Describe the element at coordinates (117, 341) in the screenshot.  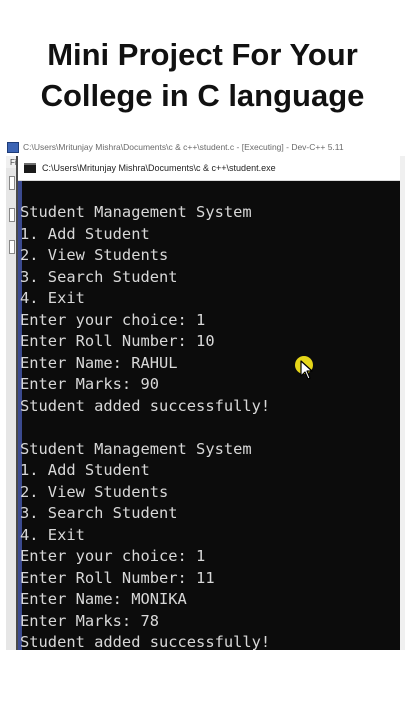
I see `console-line: Enter Roll Number: 10` at that location.